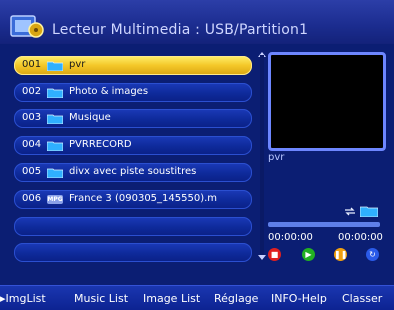 This screenshot has width=394, height=310. Describe the element at coordinates (133, 145) in the screenshot. I see `list-item-004: 004 PVRRECORD` at that location.